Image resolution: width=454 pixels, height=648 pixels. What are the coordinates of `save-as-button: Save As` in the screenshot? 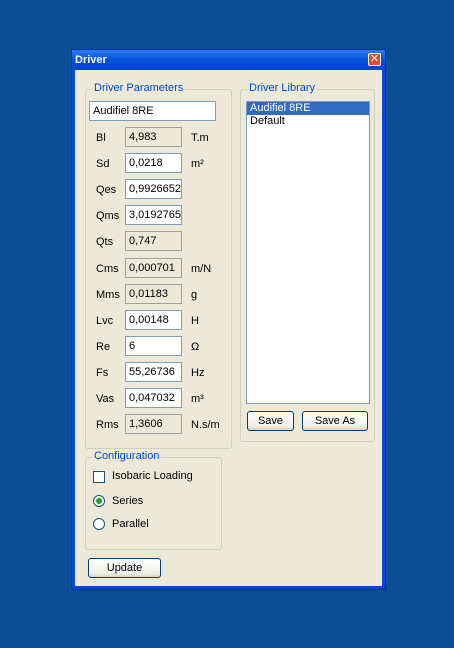 It's located at (335, 421).